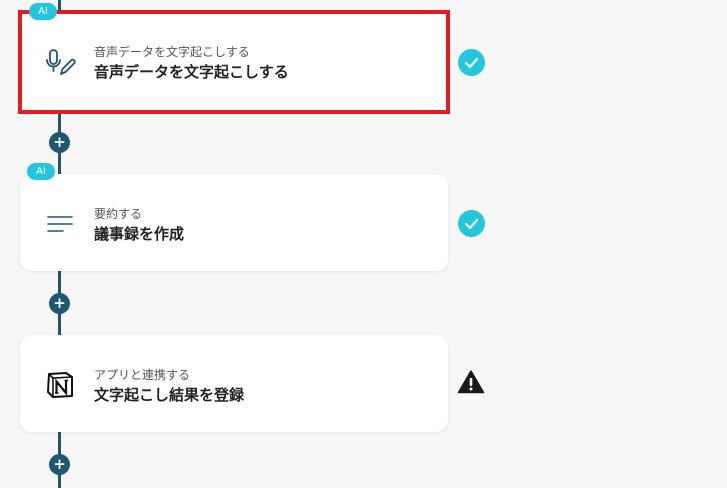 Image resolution: width=727 pixels, height=488 pixels. I want to click on step-card-transcribe: AI 音声データを文字起こしする 音声データを文字起こしする, so click(234, 58).